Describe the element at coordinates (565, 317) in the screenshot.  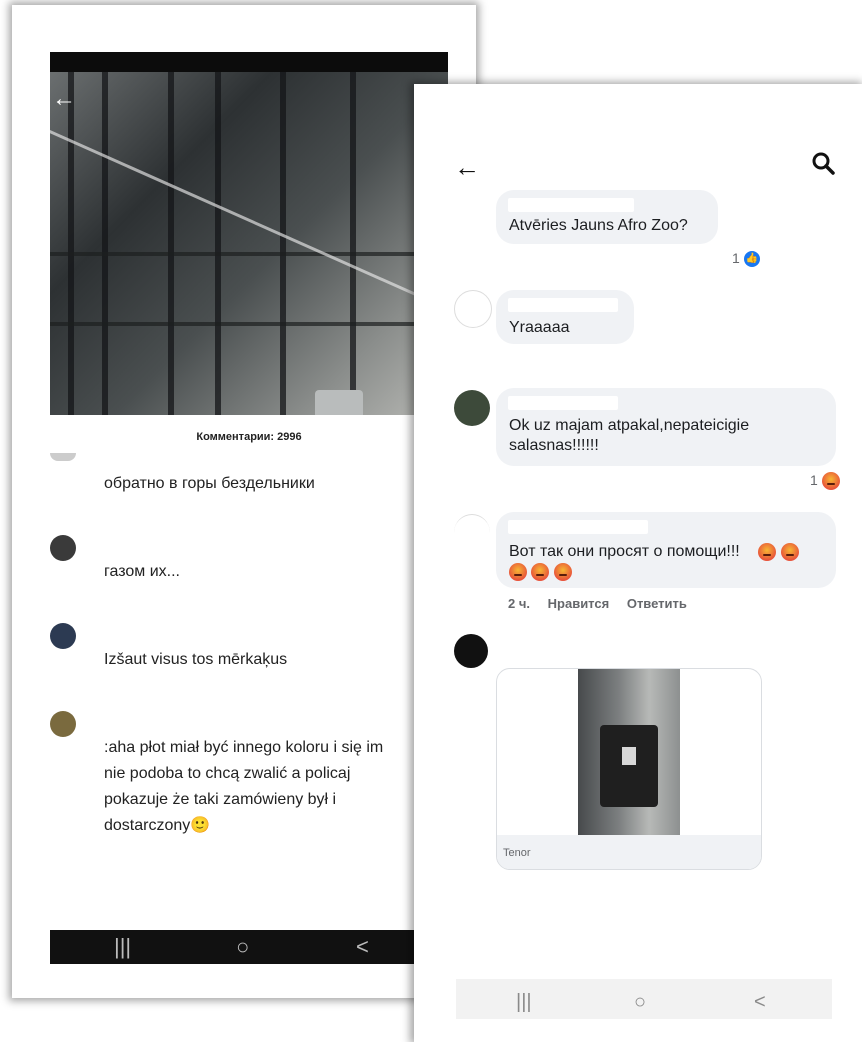
I see `comment-bubble: Yraaaaa` at that location.